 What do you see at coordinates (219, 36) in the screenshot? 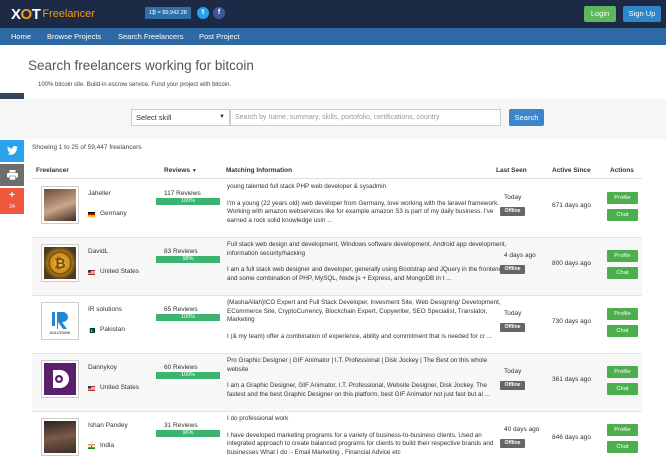
I see `nav-post-project: Post Project` at bounding box center [219, 36].